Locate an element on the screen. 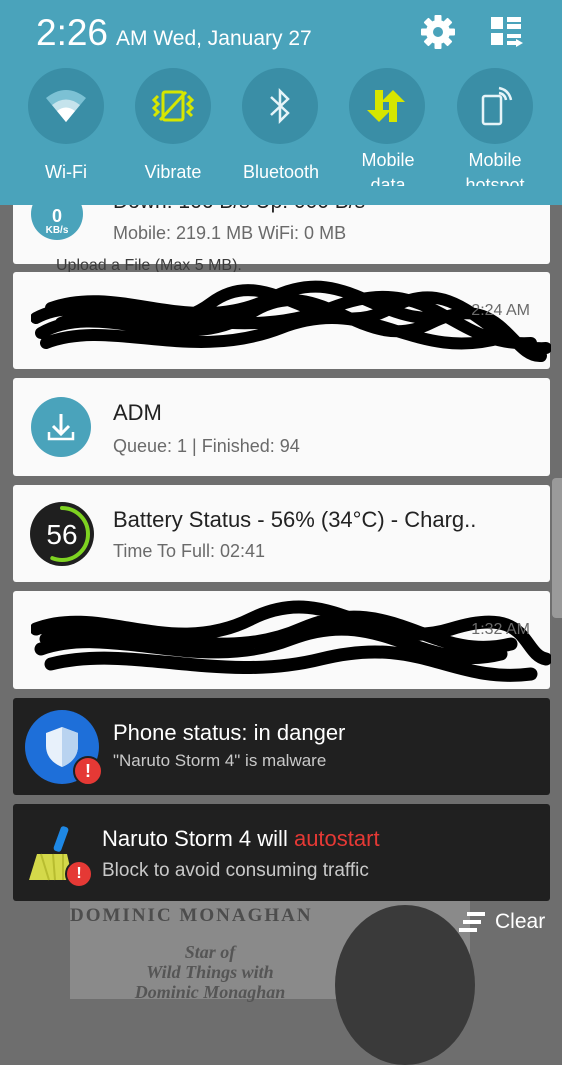 The width and height of the screenshot is (562, 1065). background-photo is located at coordinates (405, 985).